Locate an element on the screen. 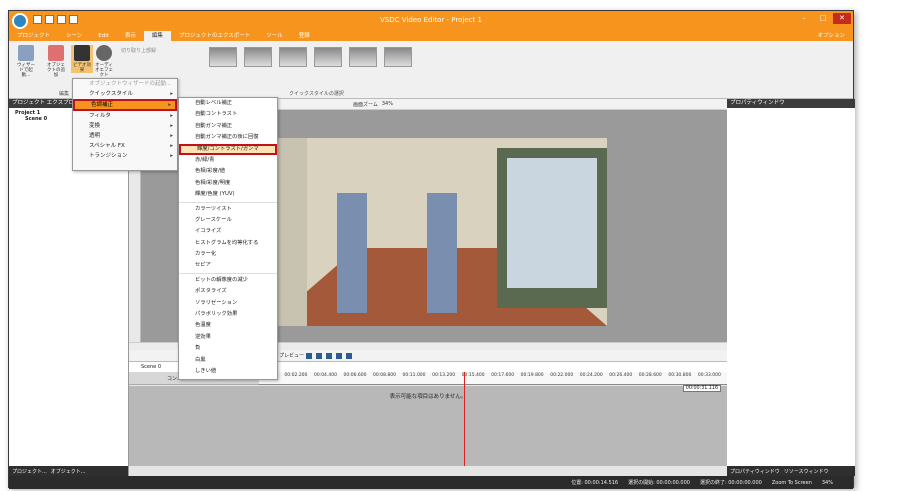 Image resolution: width=900 pixels, height=491 pixels. menu-item: ビットの解像度の減少 is located at coordinates (228, 280).